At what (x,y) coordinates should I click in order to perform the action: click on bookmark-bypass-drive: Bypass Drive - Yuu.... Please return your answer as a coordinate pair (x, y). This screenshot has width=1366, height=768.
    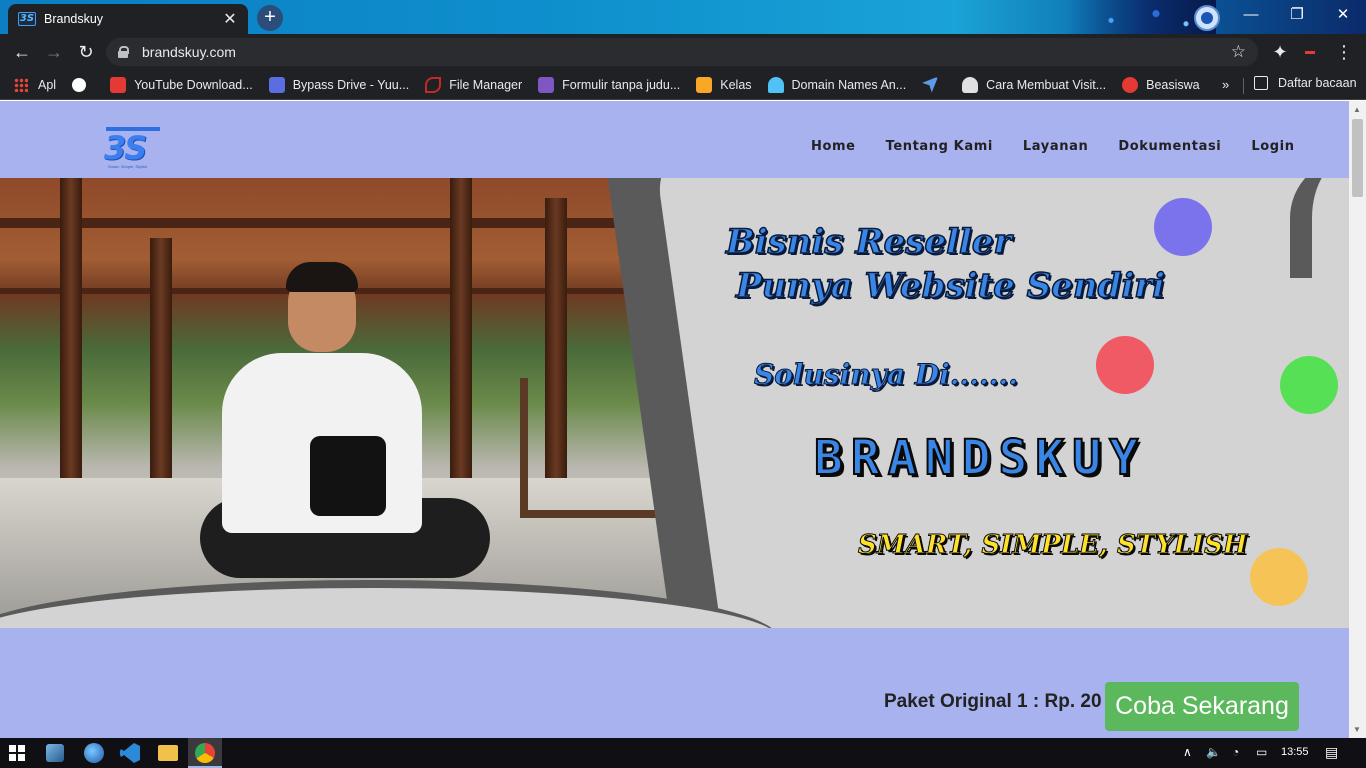
    Looking at the image, I should click on (339, 84).